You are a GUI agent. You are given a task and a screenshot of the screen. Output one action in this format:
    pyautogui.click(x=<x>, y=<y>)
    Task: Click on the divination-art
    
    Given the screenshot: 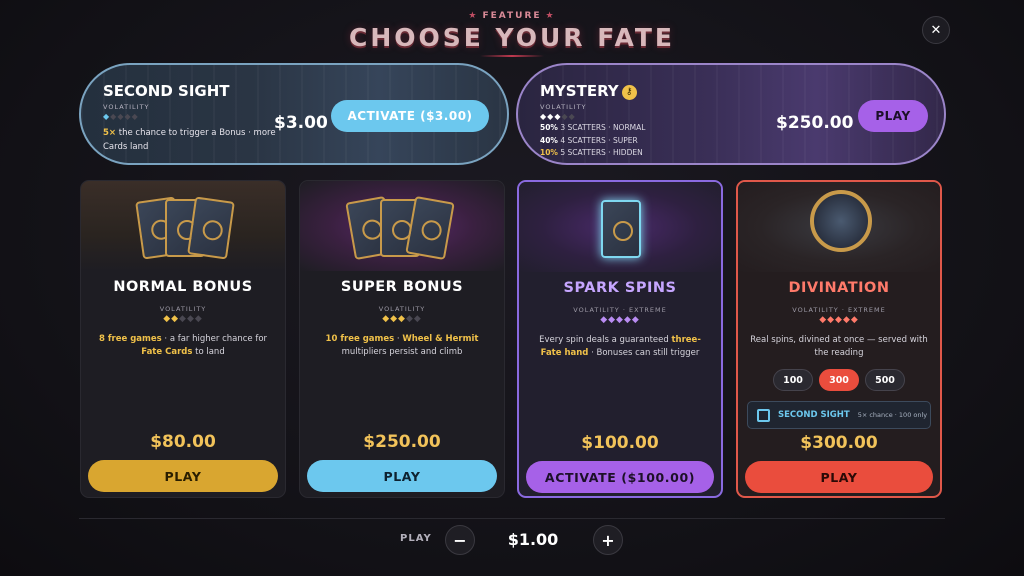 What is the action you would take?
    pyautogui.click(x=839, y=227)
    